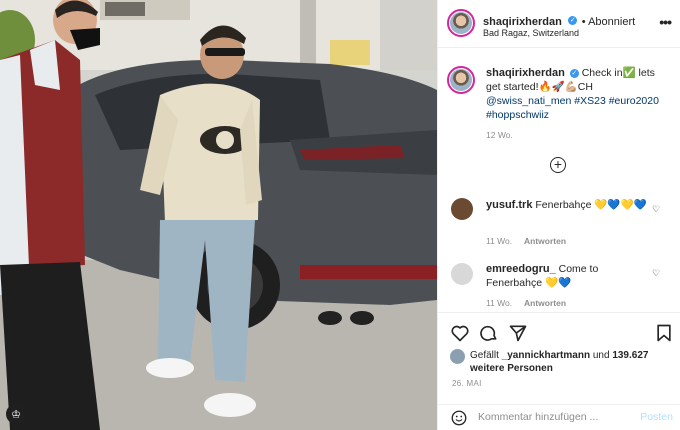 This screenshot has width=680, height=430. I want to click on author-avatar, so click(461, 23).